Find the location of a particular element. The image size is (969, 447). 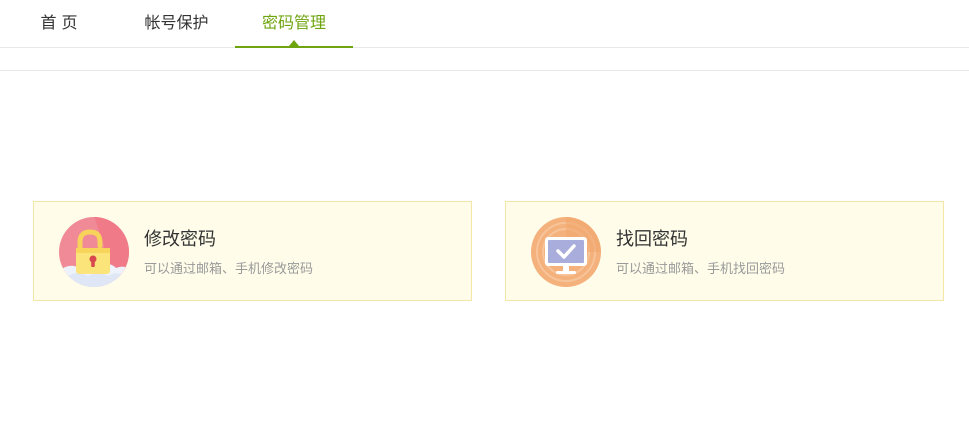

monitor-check-icon is located at coordinates (566, 252).